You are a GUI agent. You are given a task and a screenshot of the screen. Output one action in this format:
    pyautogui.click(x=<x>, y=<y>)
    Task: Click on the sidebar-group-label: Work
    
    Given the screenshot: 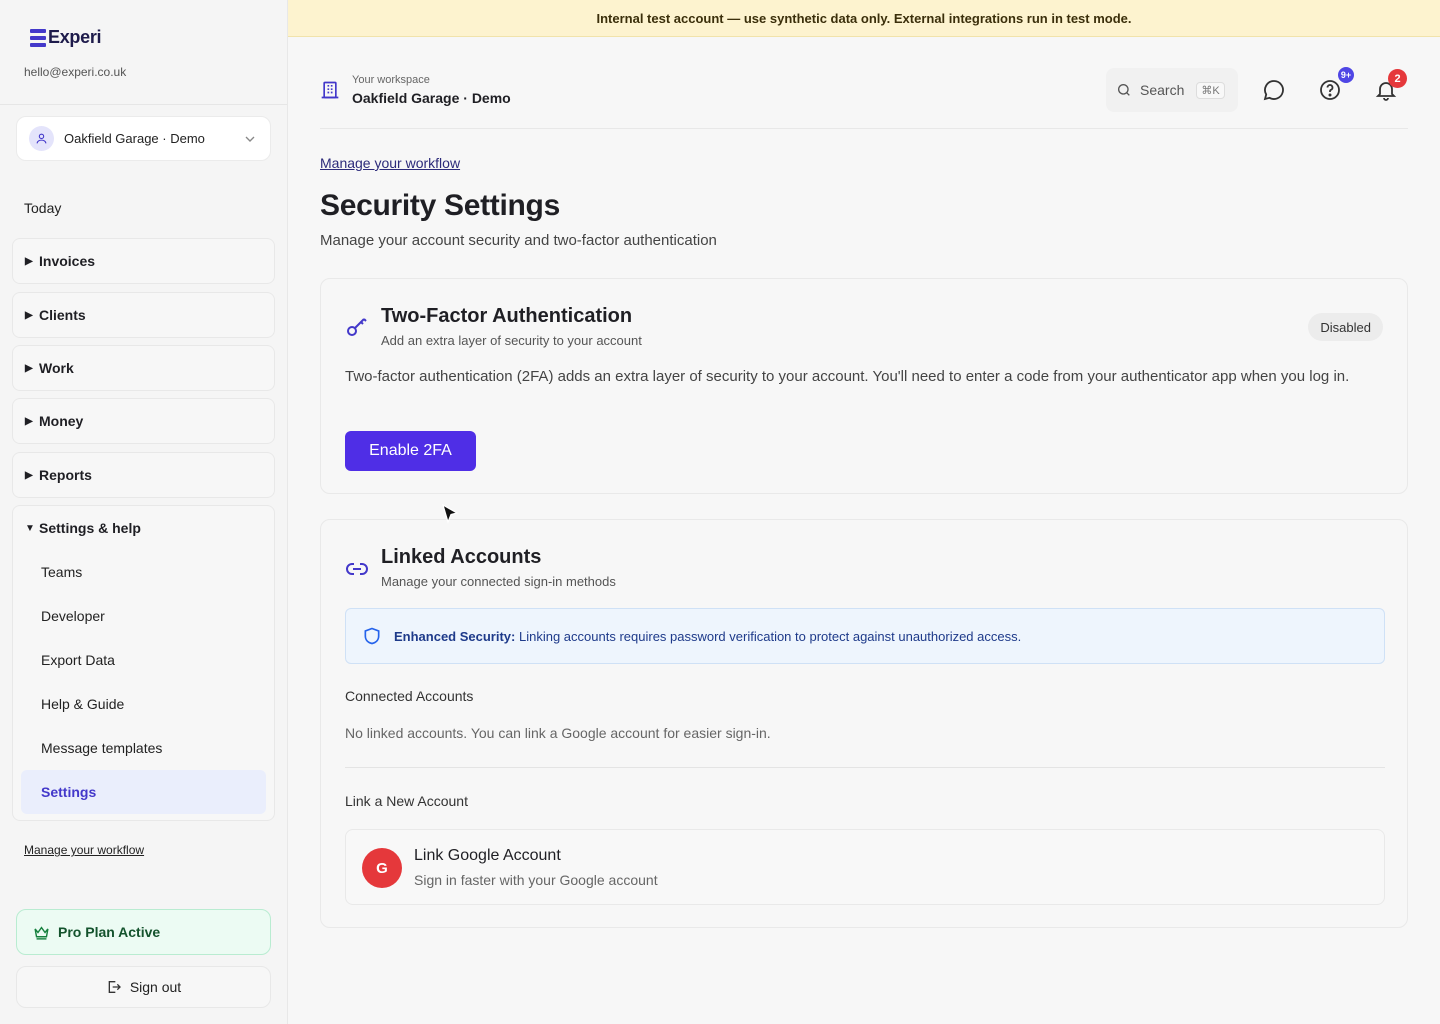 What is the action you would take?
    pyautogui.click(x=56, y=368)
    